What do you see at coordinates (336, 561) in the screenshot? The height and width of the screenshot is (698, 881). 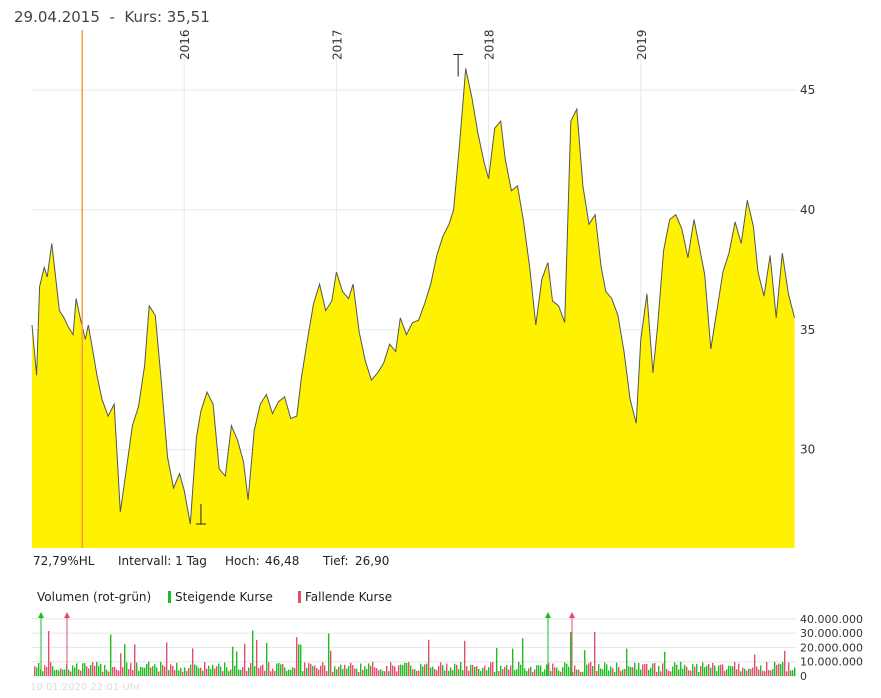 I see `low-label: Tief:` at bounding box center [336, 561].